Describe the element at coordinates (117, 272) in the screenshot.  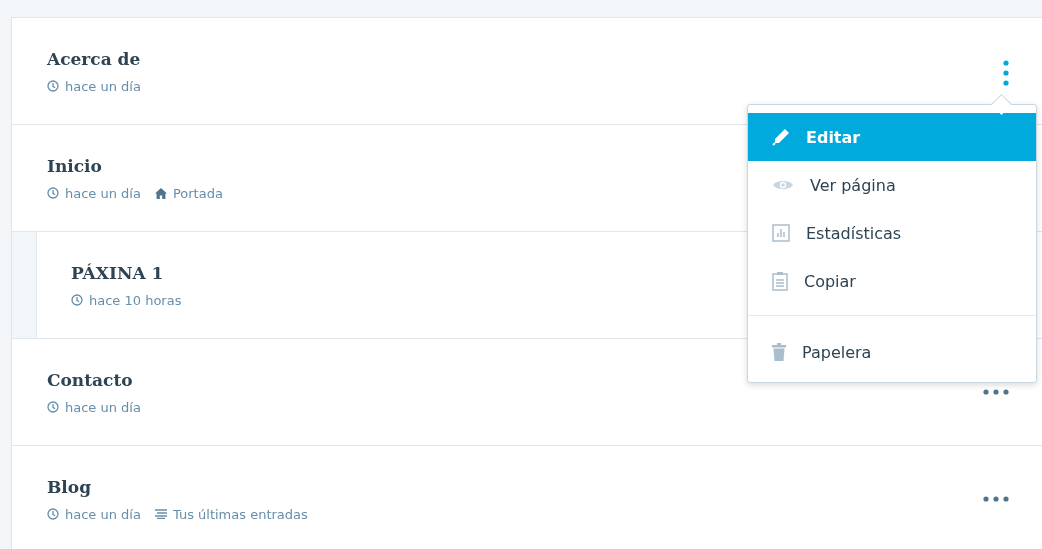
I see `page-title: PÁXINA 1` at that location.